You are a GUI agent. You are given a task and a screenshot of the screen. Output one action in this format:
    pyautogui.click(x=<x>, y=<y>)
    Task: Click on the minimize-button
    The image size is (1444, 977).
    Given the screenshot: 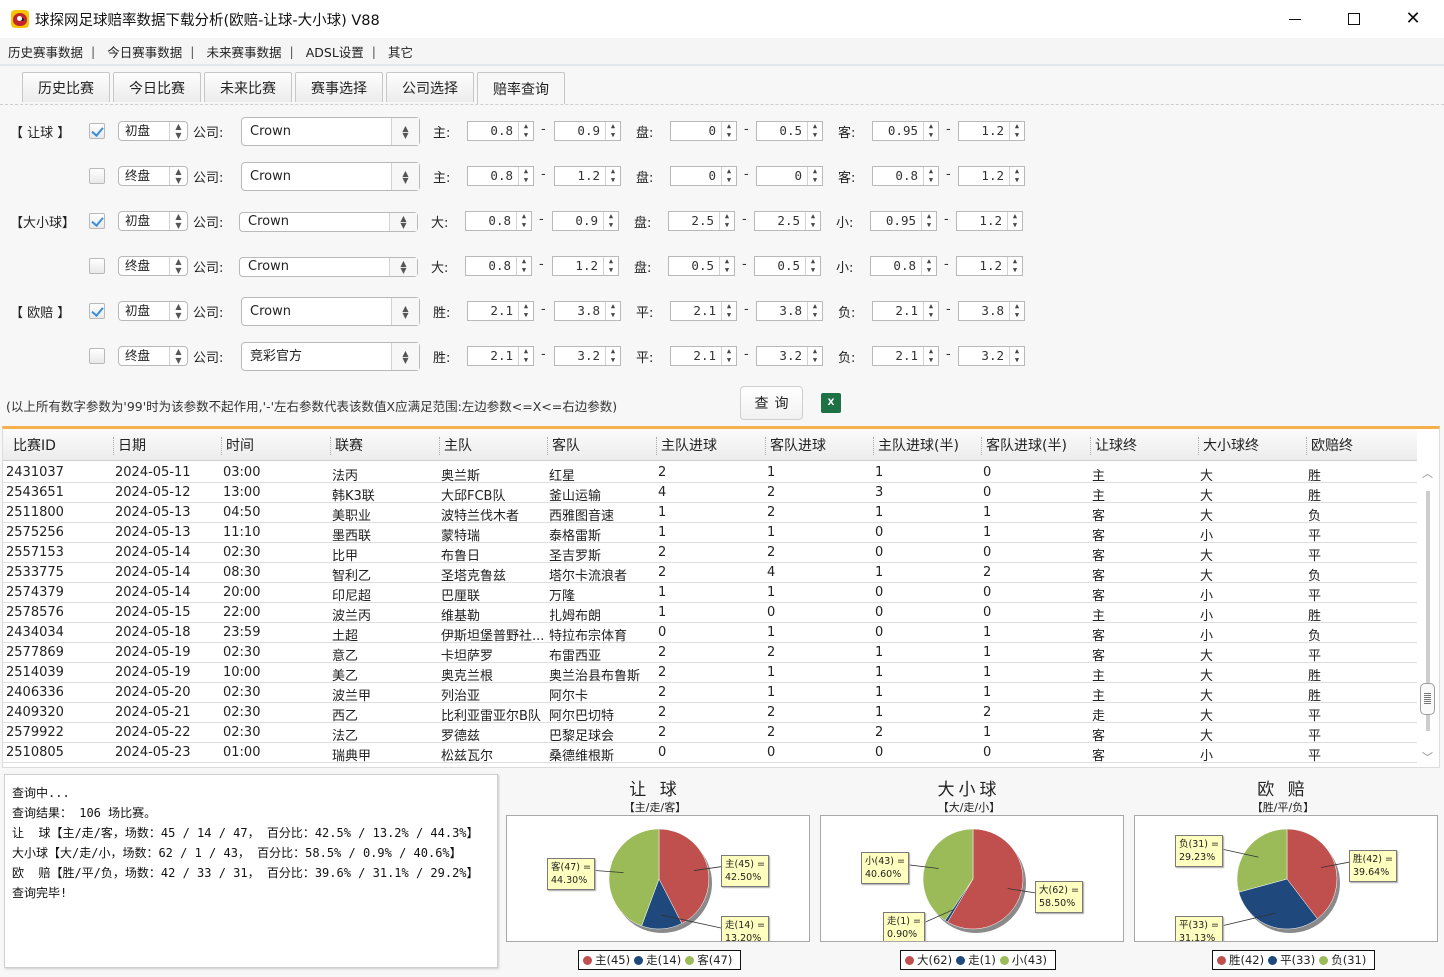 What is the action you would take?
    pyautogui.click(x=1295, y=19)
    